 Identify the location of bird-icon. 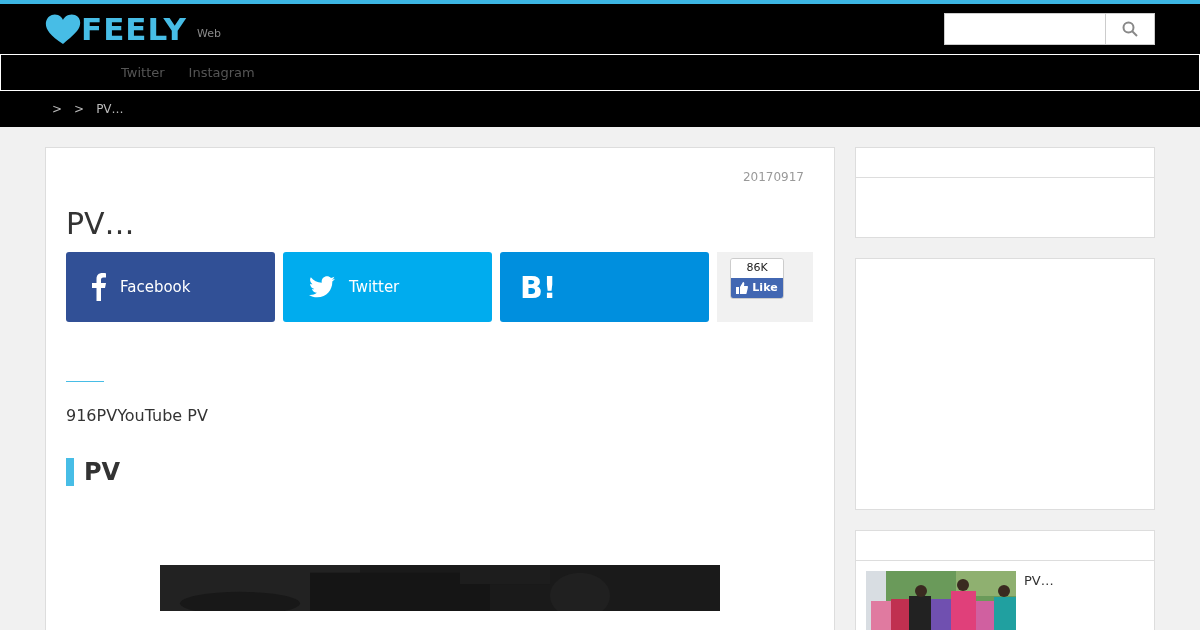
(322, 287).